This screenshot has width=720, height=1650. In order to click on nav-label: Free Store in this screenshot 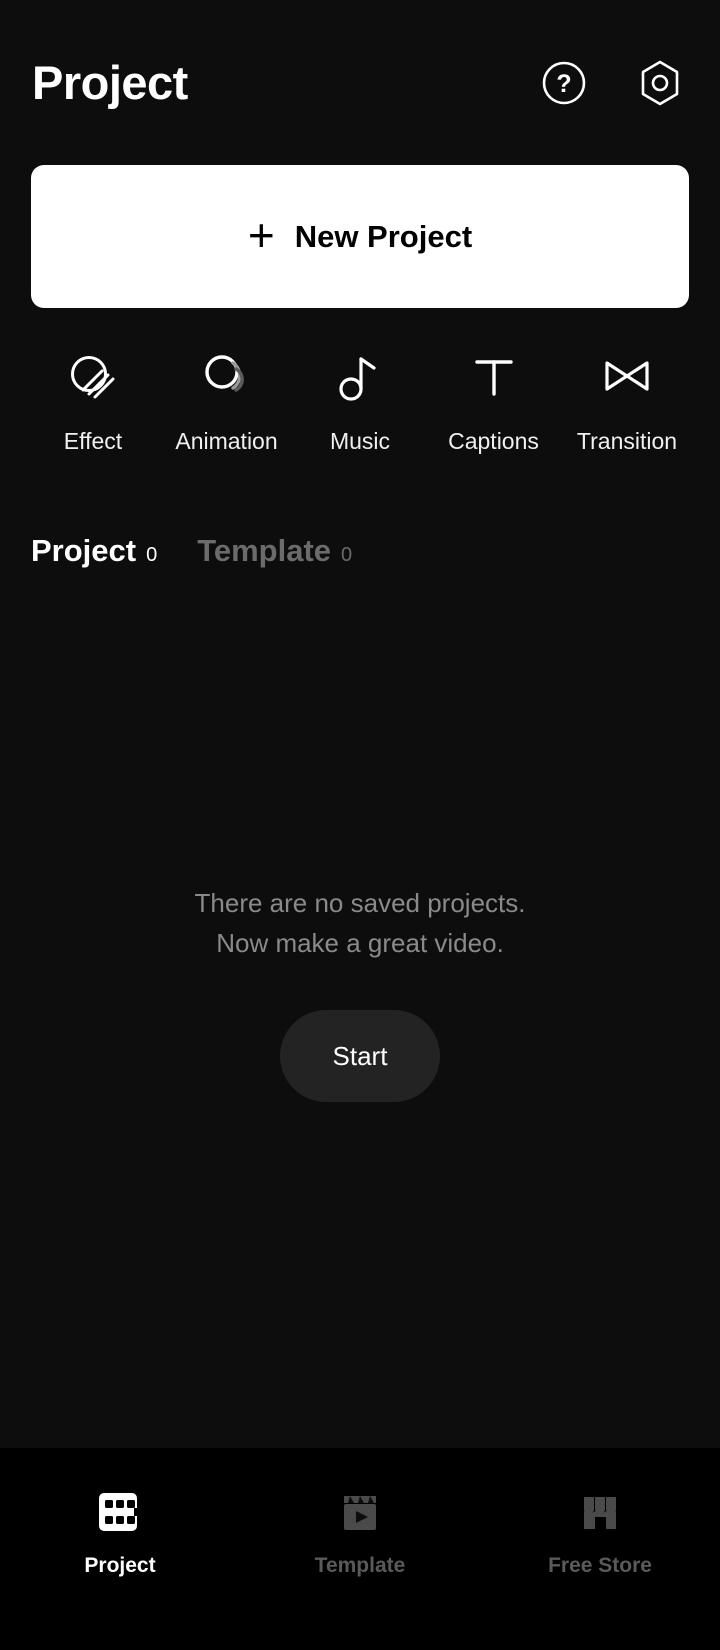, I will do `click(600, 1565)`.